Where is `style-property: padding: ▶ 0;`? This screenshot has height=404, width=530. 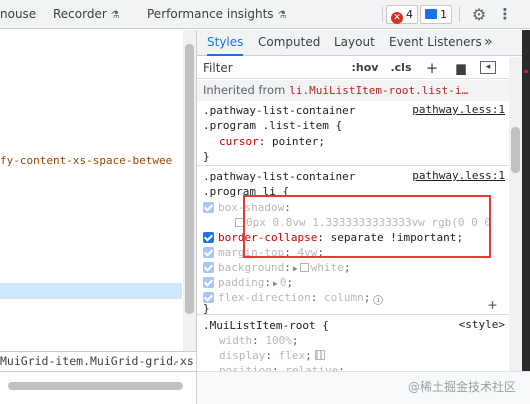
style-property: padding: ▶ 0; is located at coordinates (248, 282).